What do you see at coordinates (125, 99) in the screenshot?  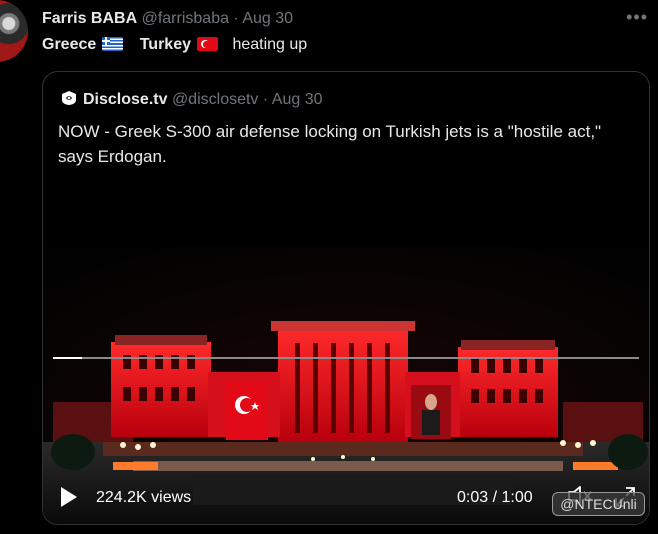 I see `quote-author-name: Disclose.tv` at bounding box center [125, 99].